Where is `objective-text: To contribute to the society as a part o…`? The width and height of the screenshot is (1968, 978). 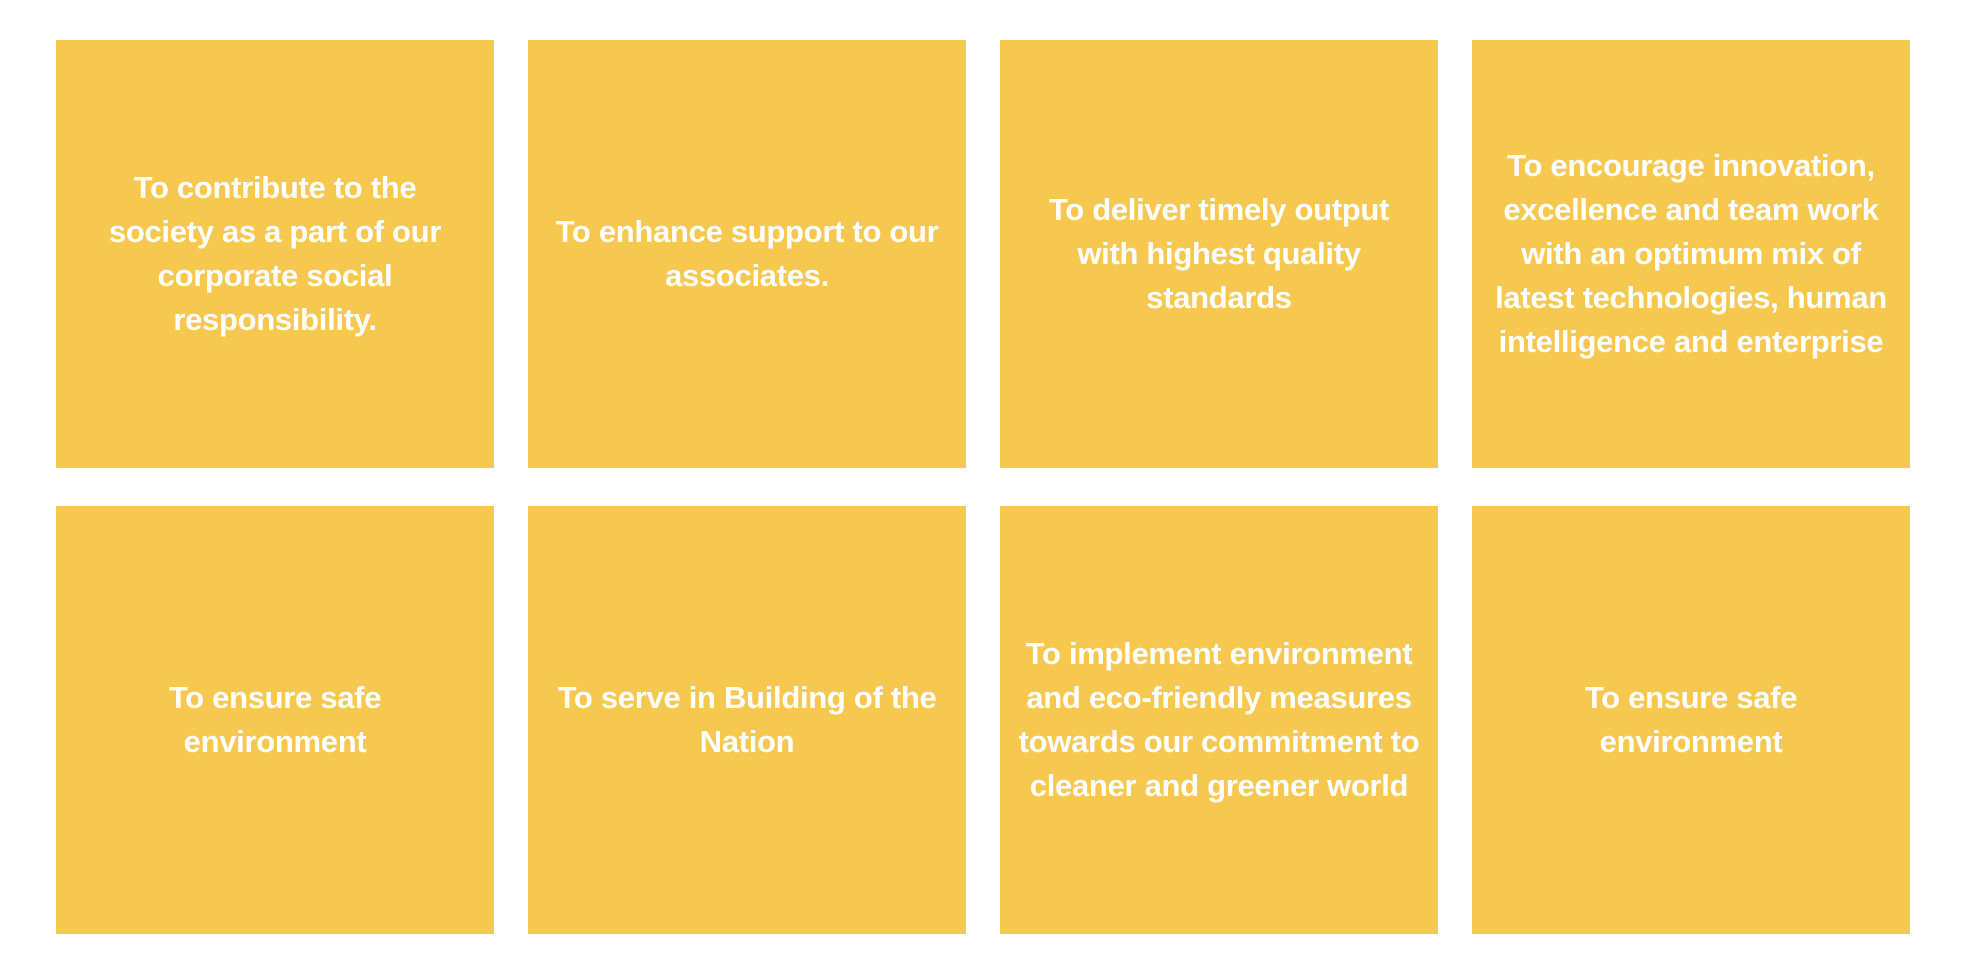
objective-text: To contribute to the society as a part o… is located at coordinates (275, 253).